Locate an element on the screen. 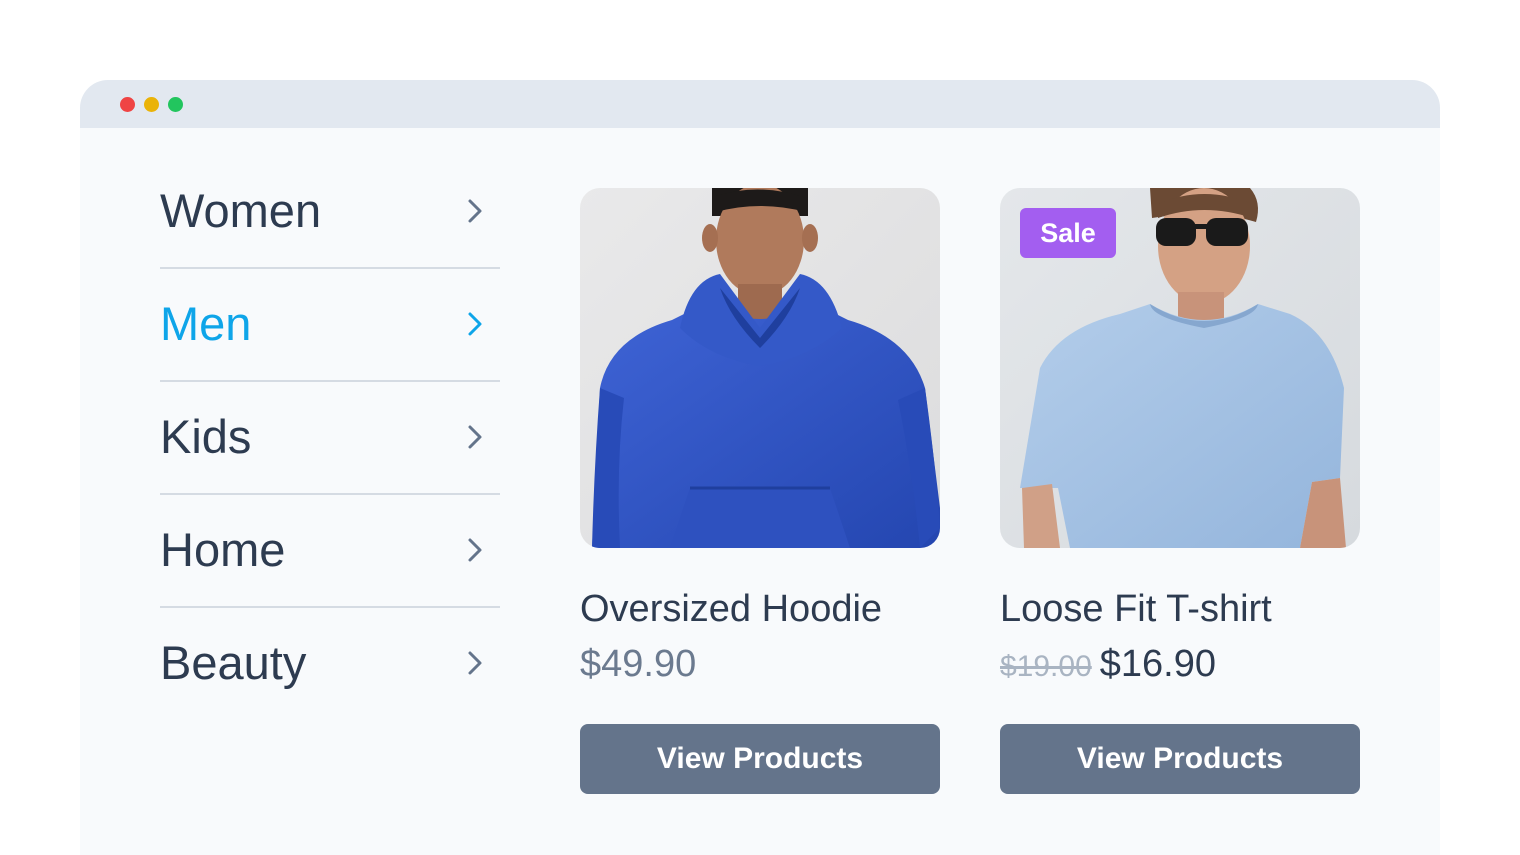  maximize-window-dot is located at coordinates (175, 104).